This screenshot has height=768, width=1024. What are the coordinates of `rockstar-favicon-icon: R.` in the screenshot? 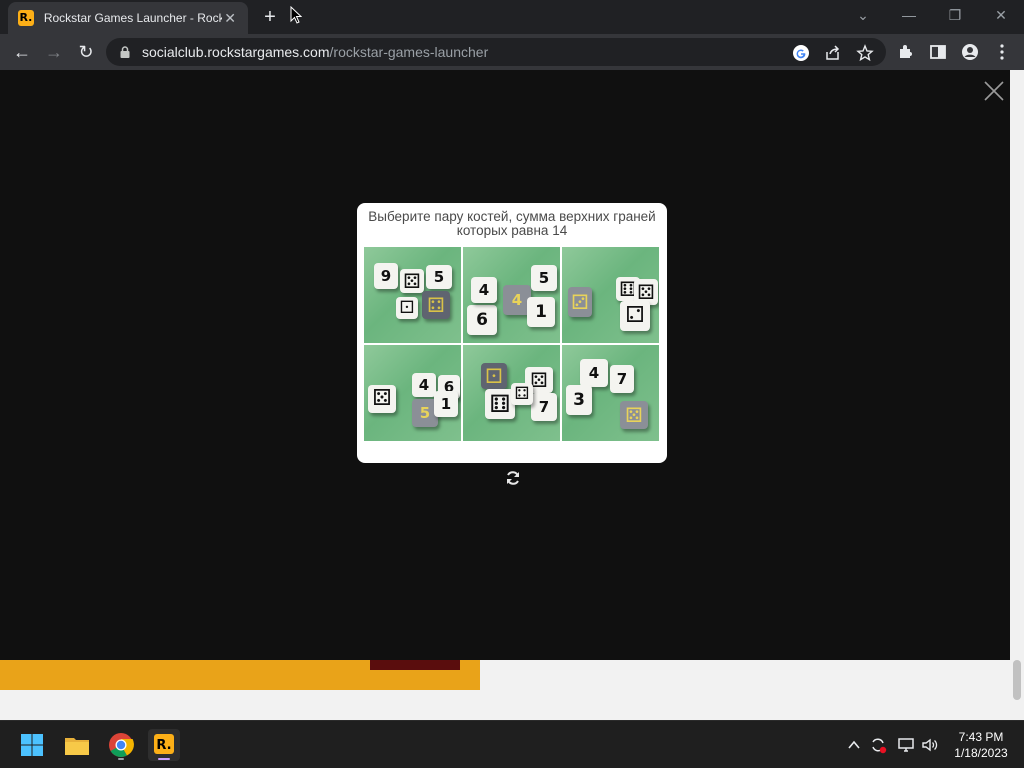 It's located at (26, 18).